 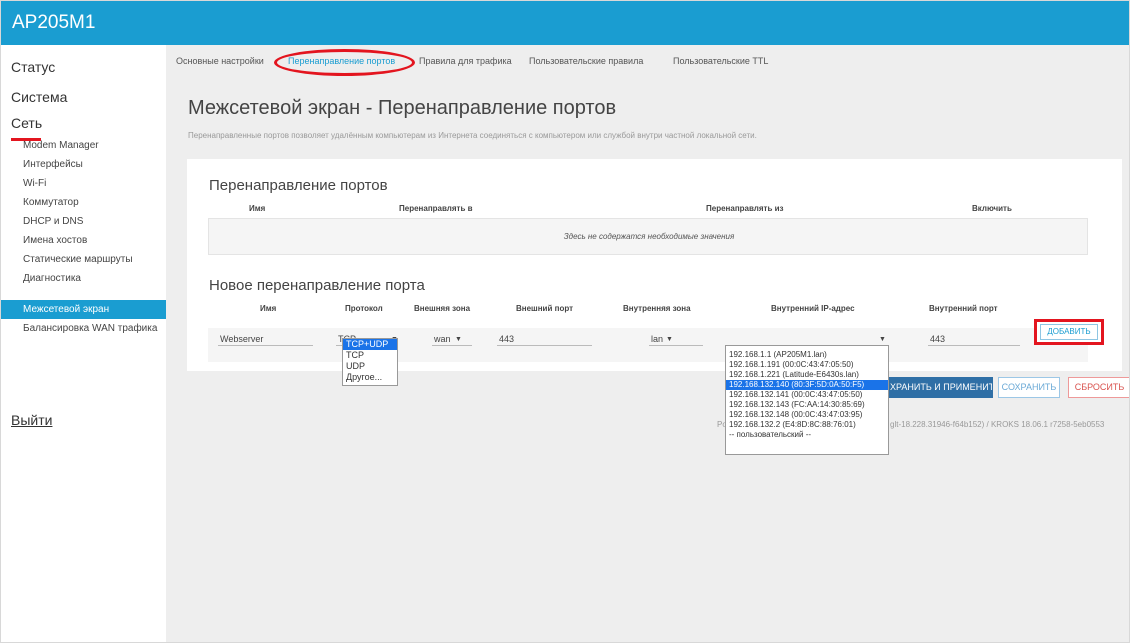 I want to click on ext-zone-caret-icon: ▼, so click(x=458, y=339).